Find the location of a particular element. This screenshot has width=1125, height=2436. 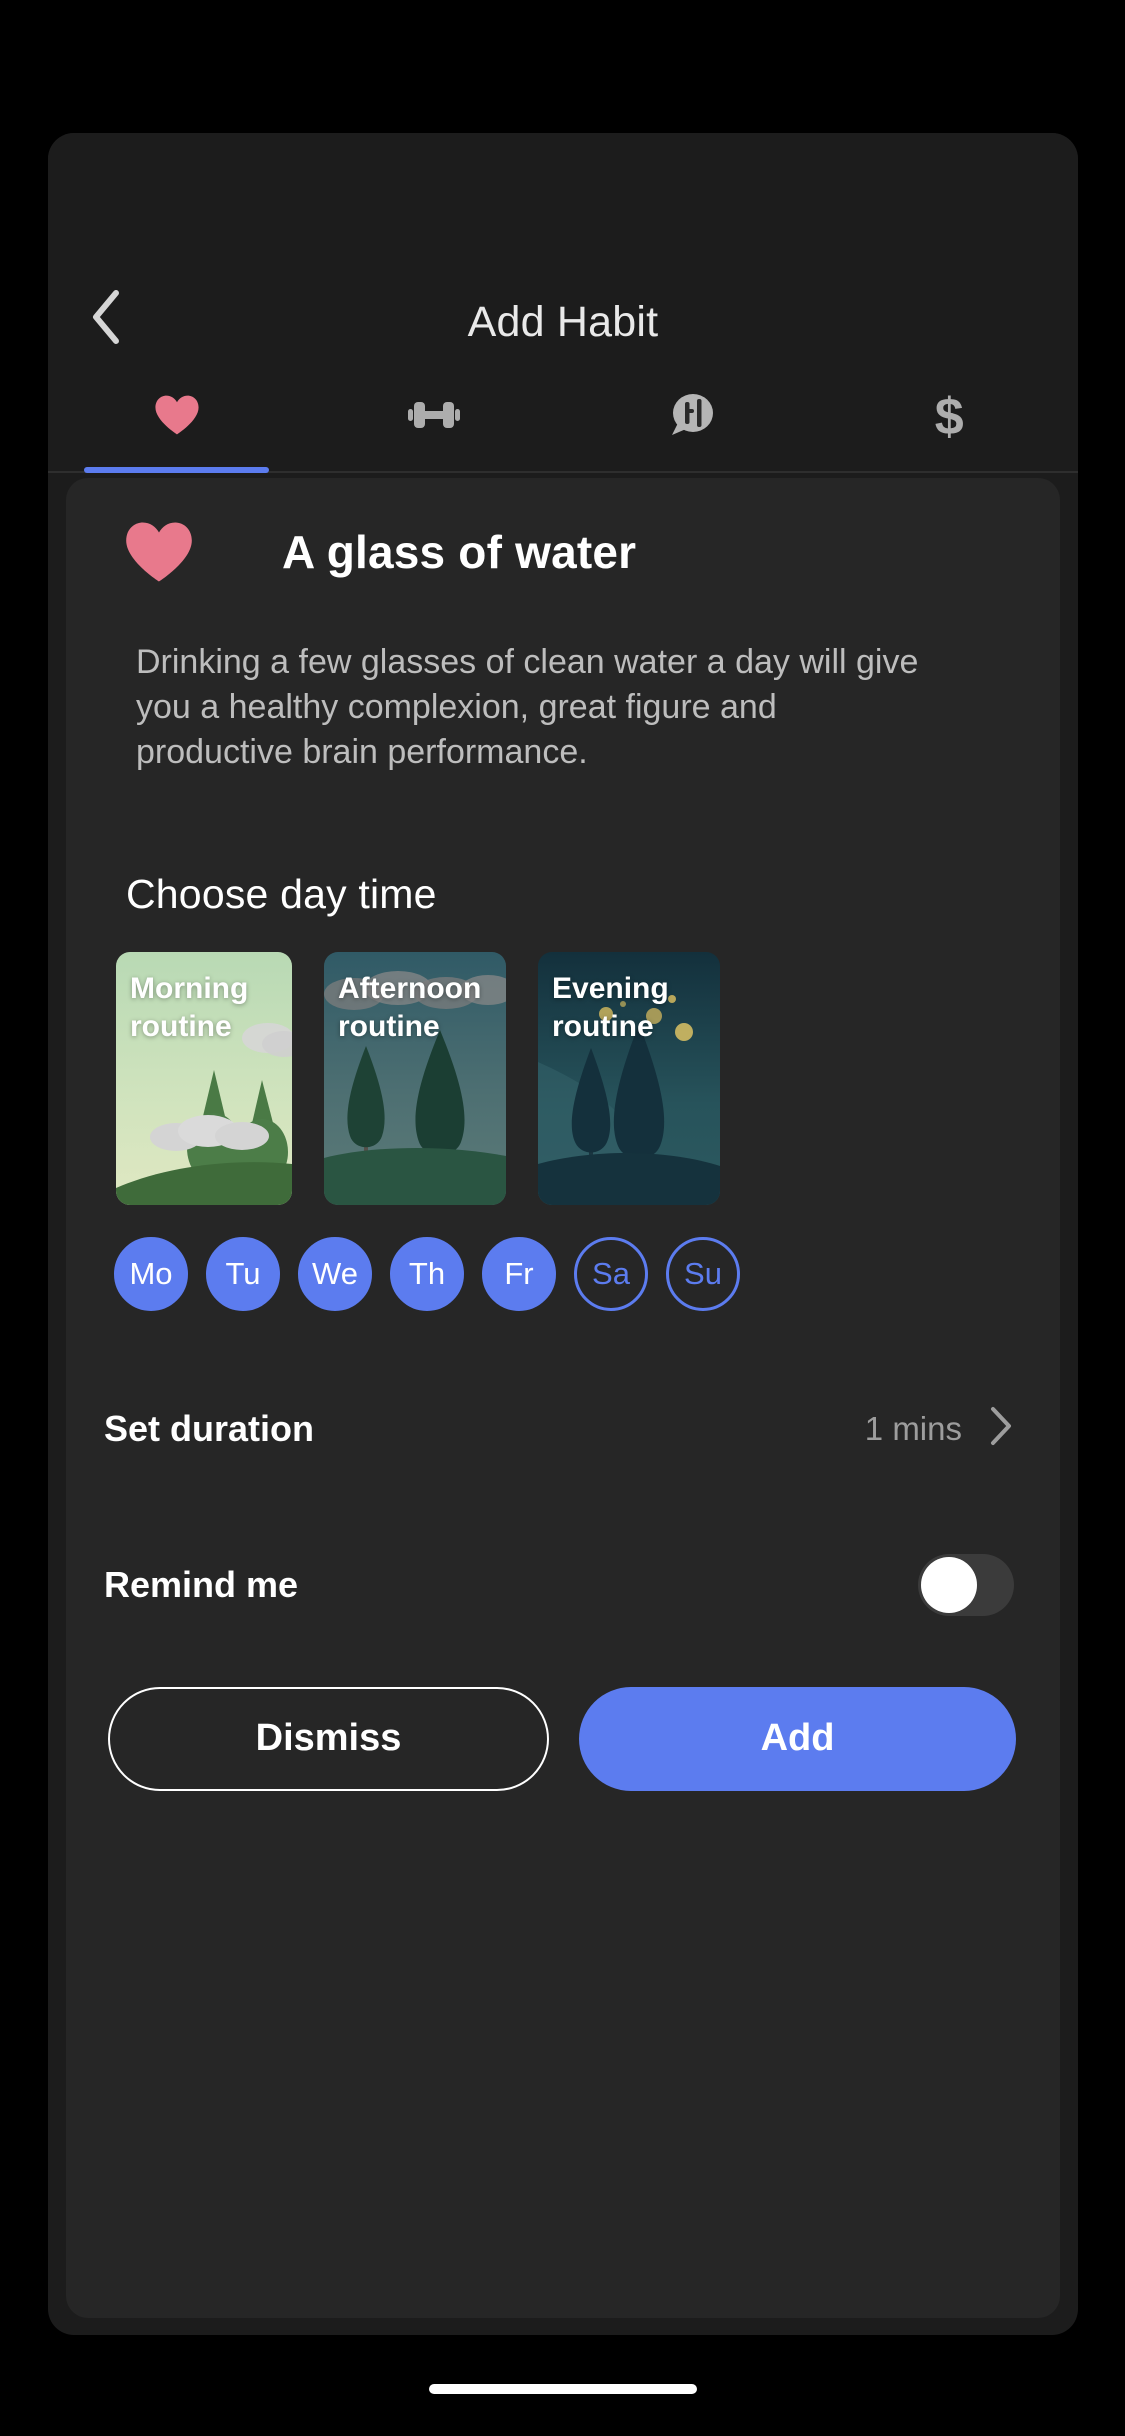

tab-finance: $ is located at coordinates (950, 417).